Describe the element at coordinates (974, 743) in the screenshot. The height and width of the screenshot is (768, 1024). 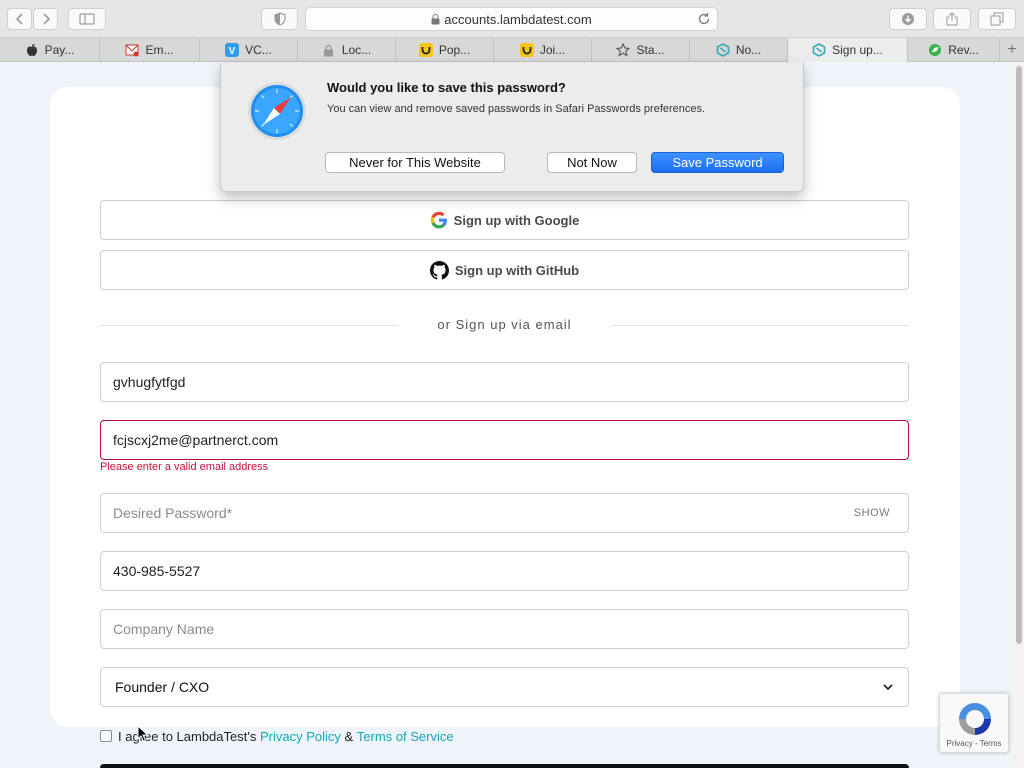
I see `recaptcha-links: Privacy - Terms` at that location.